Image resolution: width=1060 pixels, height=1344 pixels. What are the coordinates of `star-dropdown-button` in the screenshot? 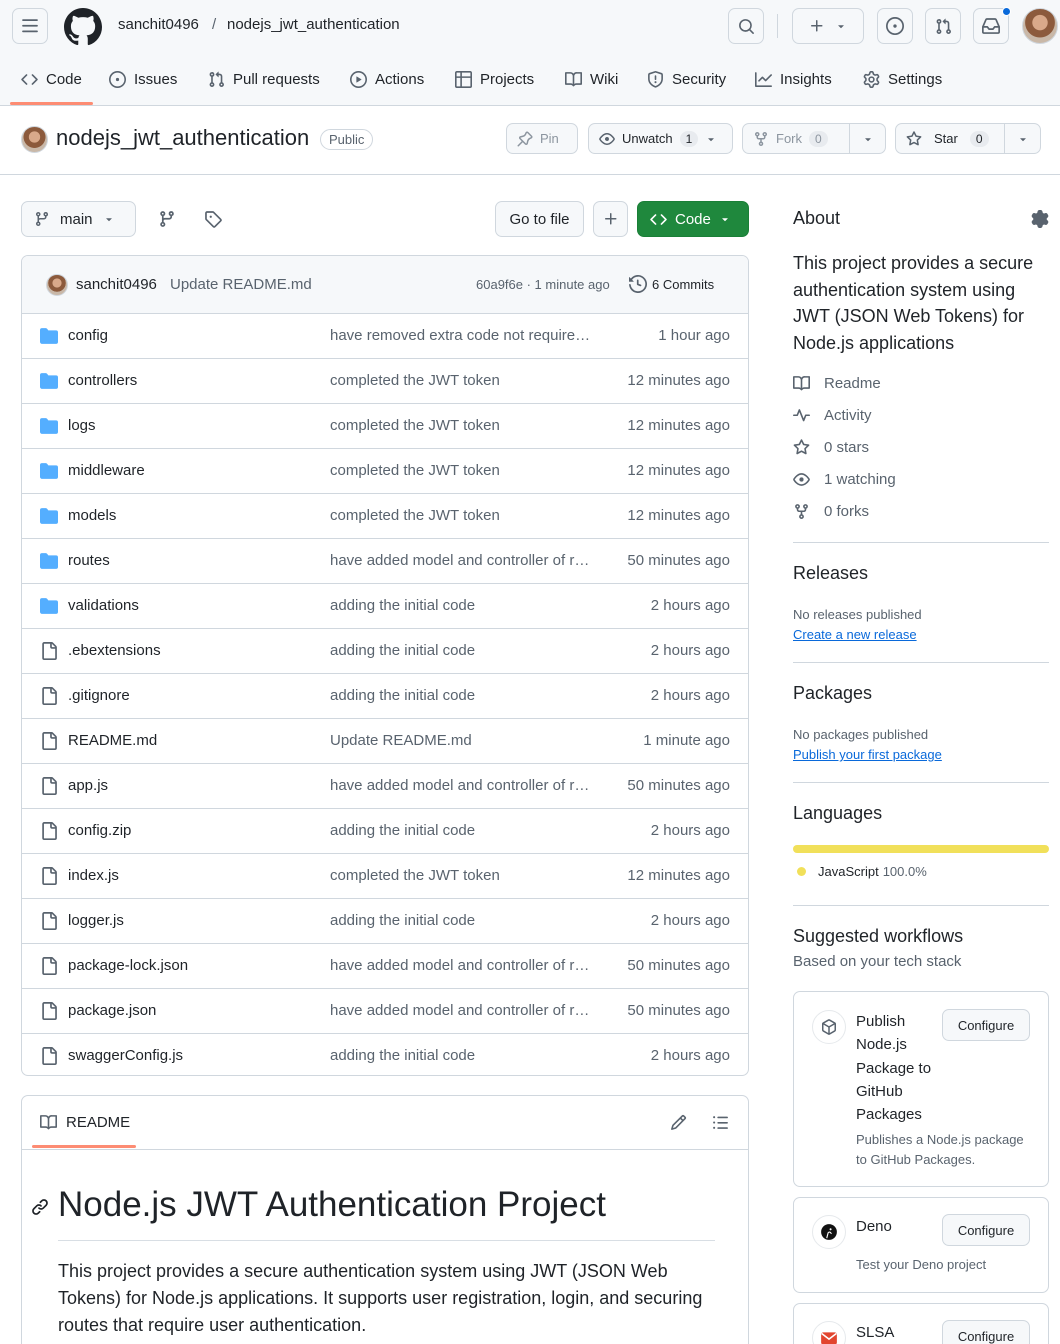 It's located at (1022, 138).